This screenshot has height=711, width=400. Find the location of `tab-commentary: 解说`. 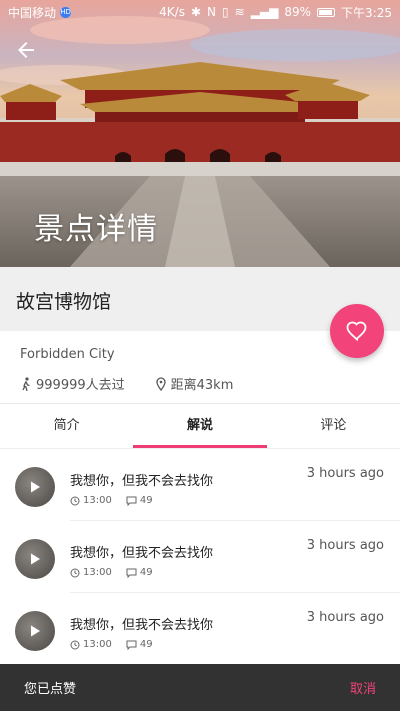

tab-commentary: 解说 is located at coordinates (200, 426).